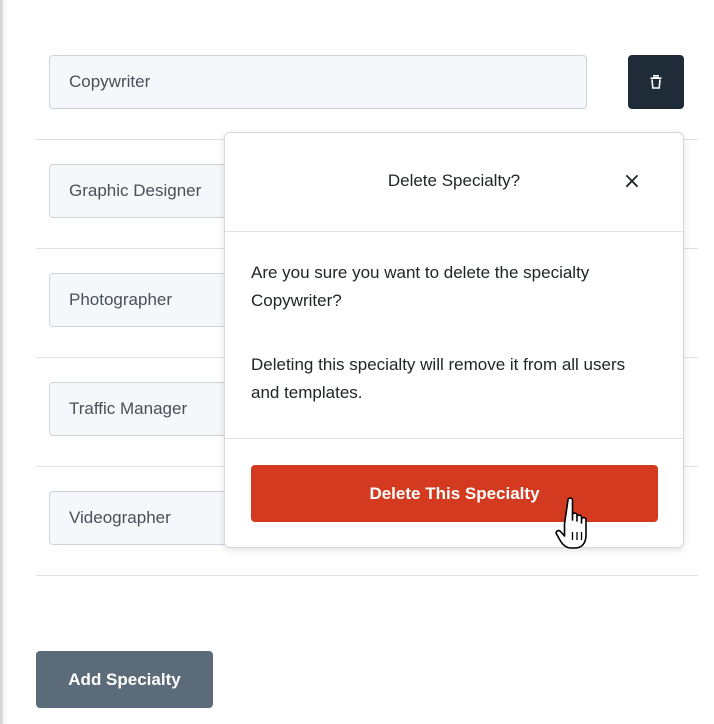 The width and height of the screenshot is (714, 724). Describe the element at coordinates (318, 82) in the screenshot. I see `specialty-input` at that location.